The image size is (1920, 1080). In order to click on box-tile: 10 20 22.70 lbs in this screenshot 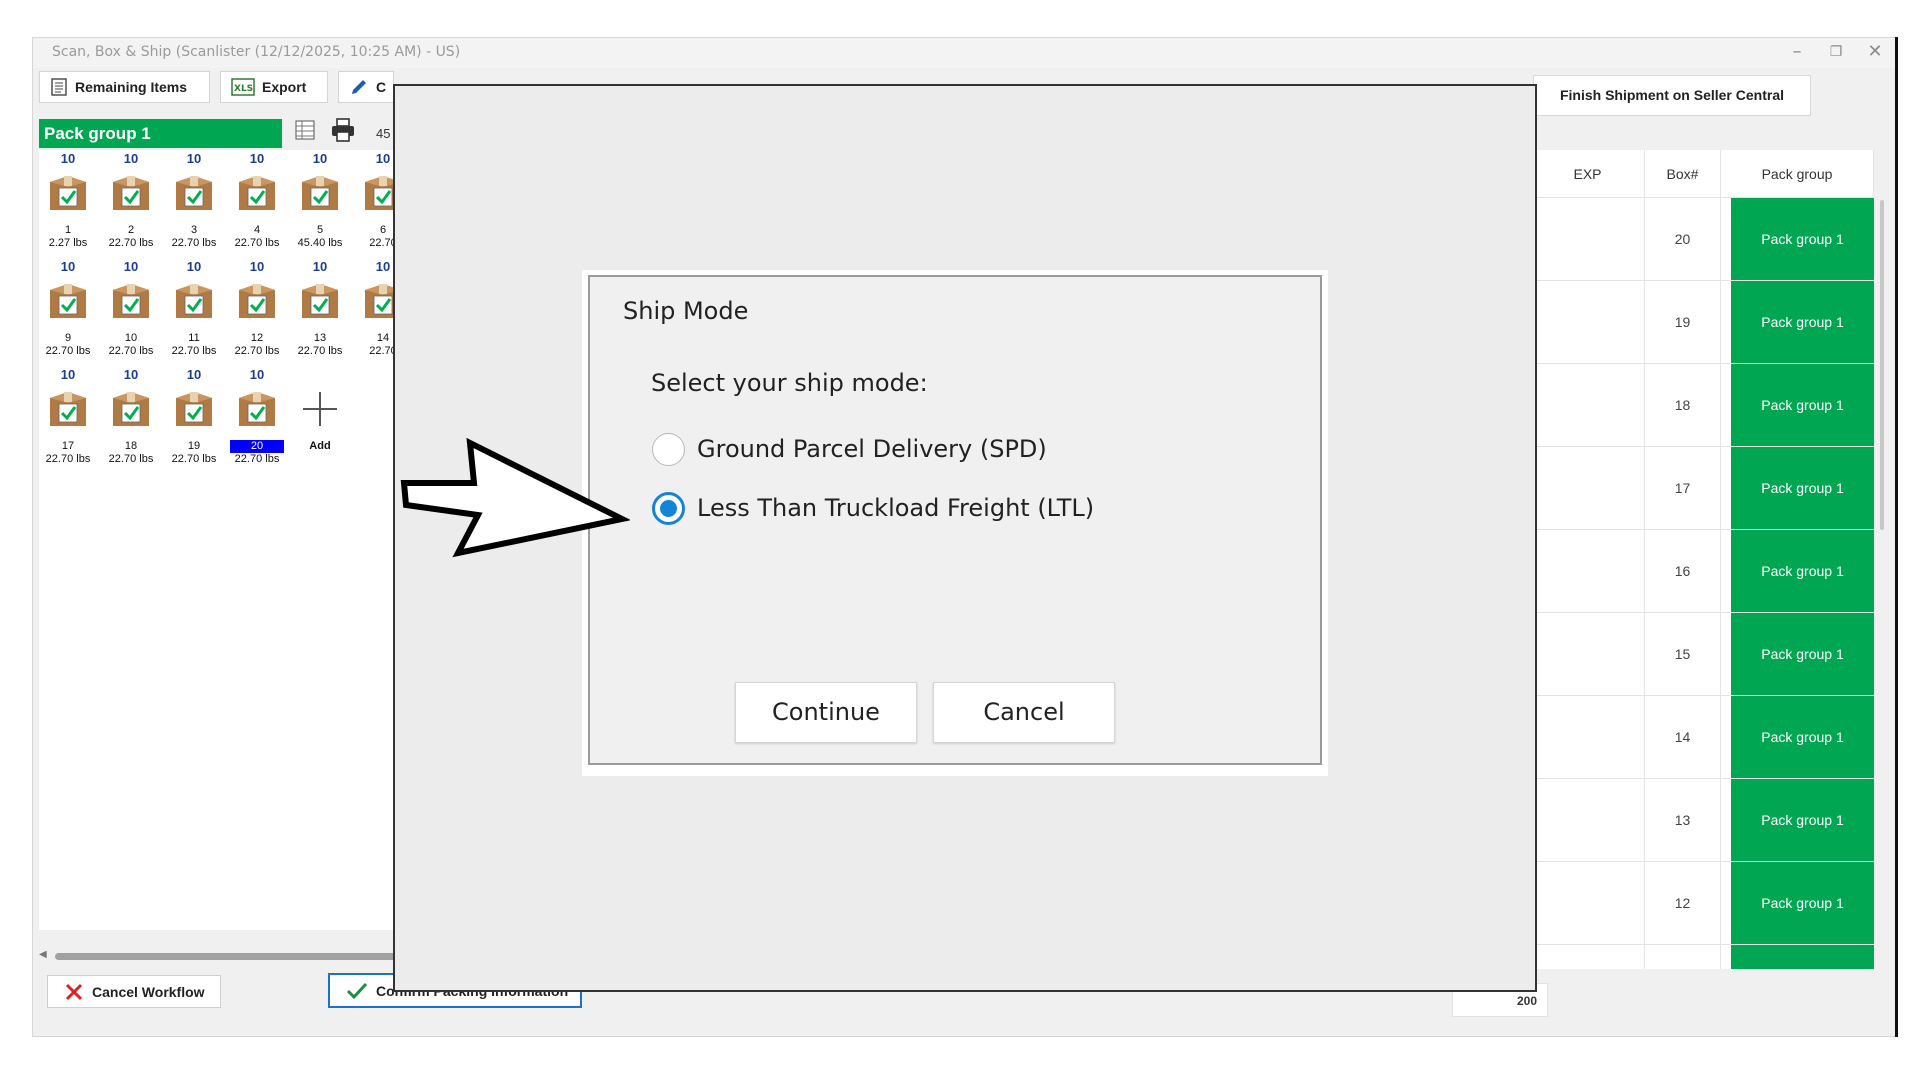, I will do `click(257, 421)`.